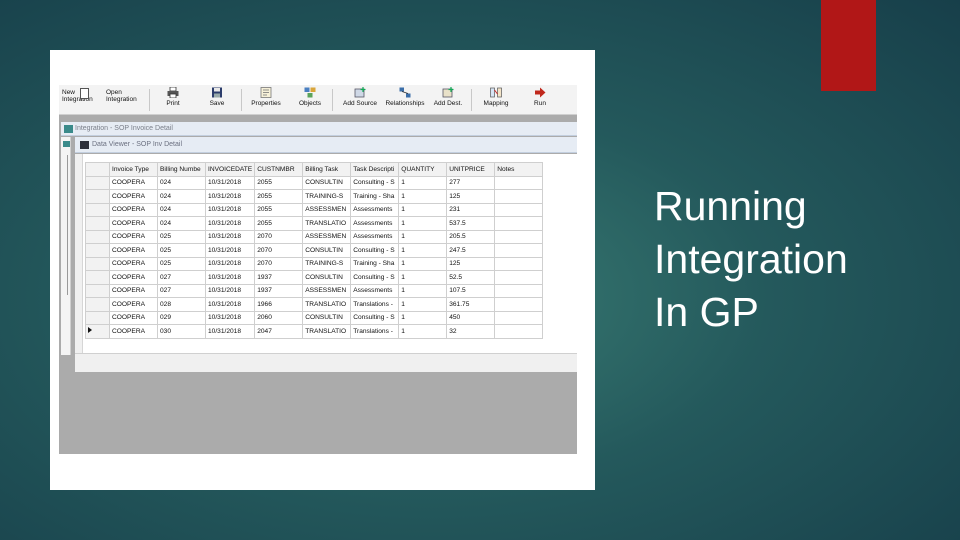  I want to click on new-integration-button: New Integration, so click(77, 95).